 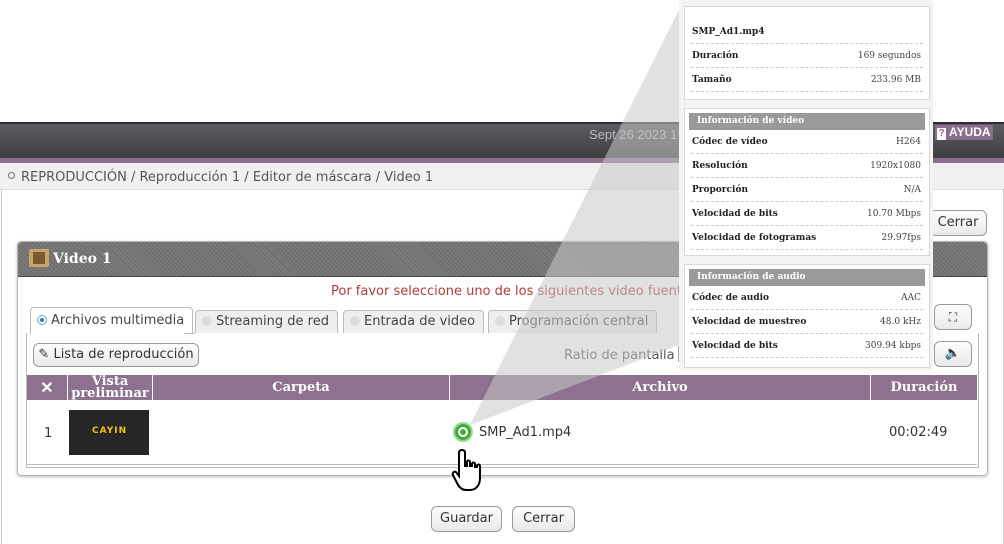 I want to click on info-row: Velocidad de fotogramas 29.97fps, so click(x=807, y=238).